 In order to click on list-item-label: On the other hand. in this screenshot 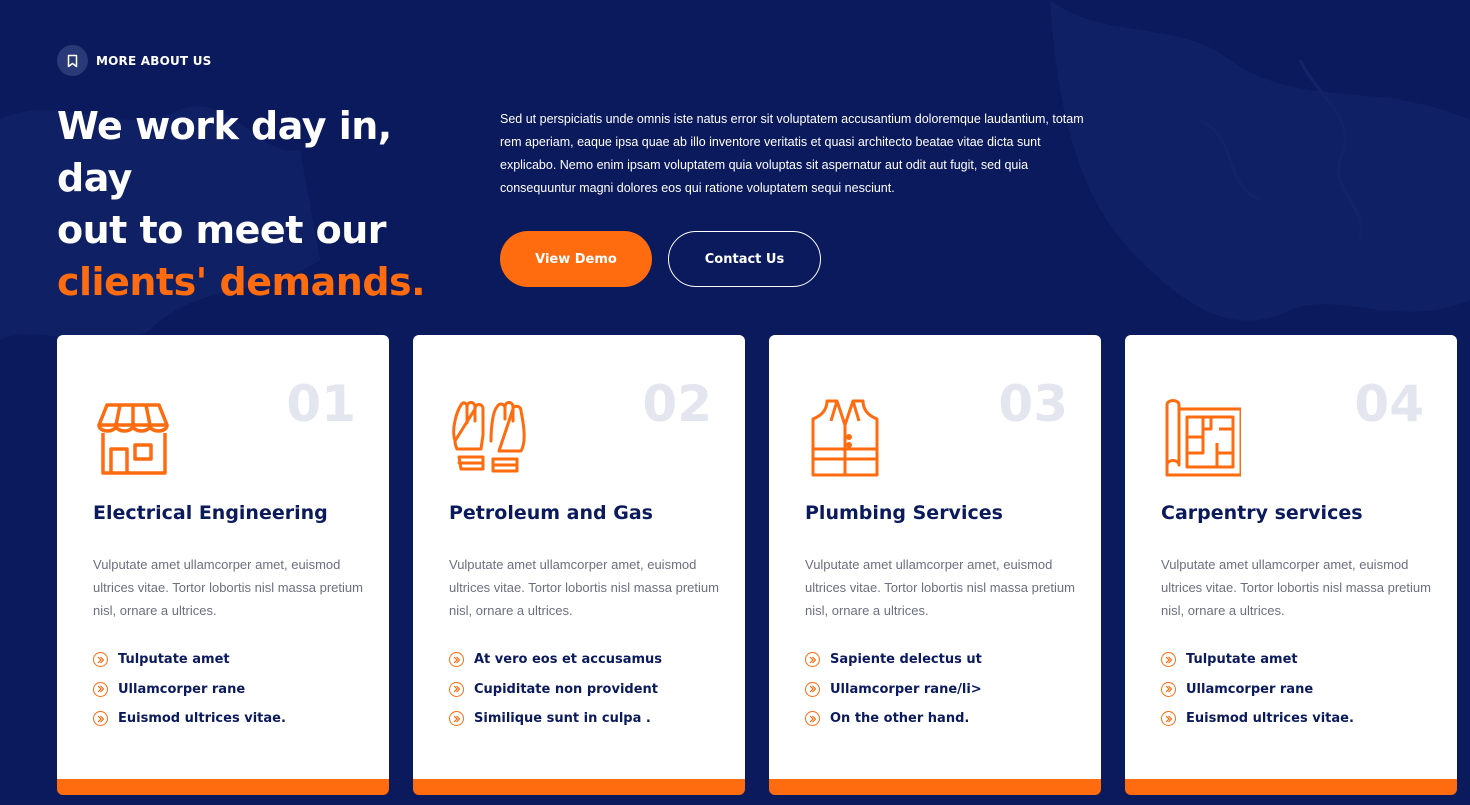, I will do `click(900, 719)`.